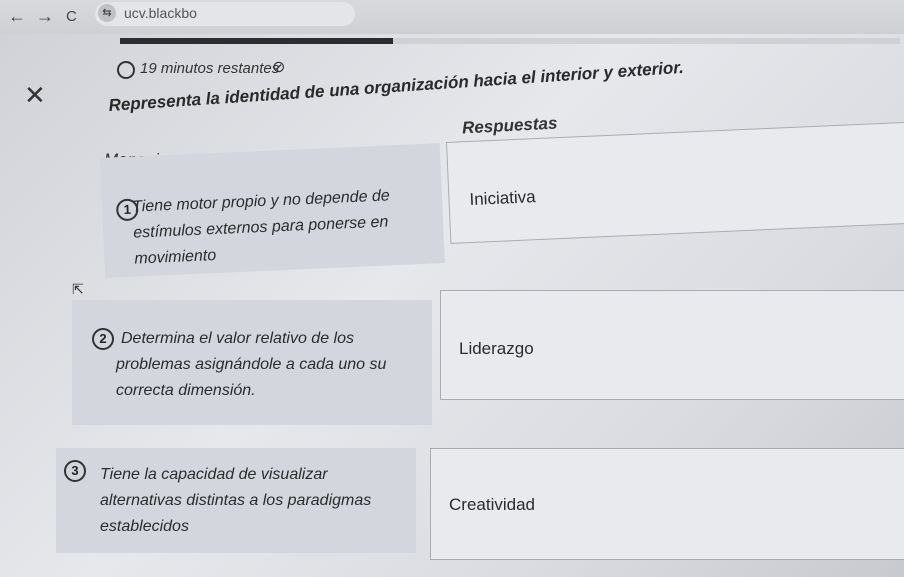 This screenshot has height=577, width=904. Describe the element at coordinates (675, 182) in the screenshot. I see `answer-box-1: Iniciativa` at that location.